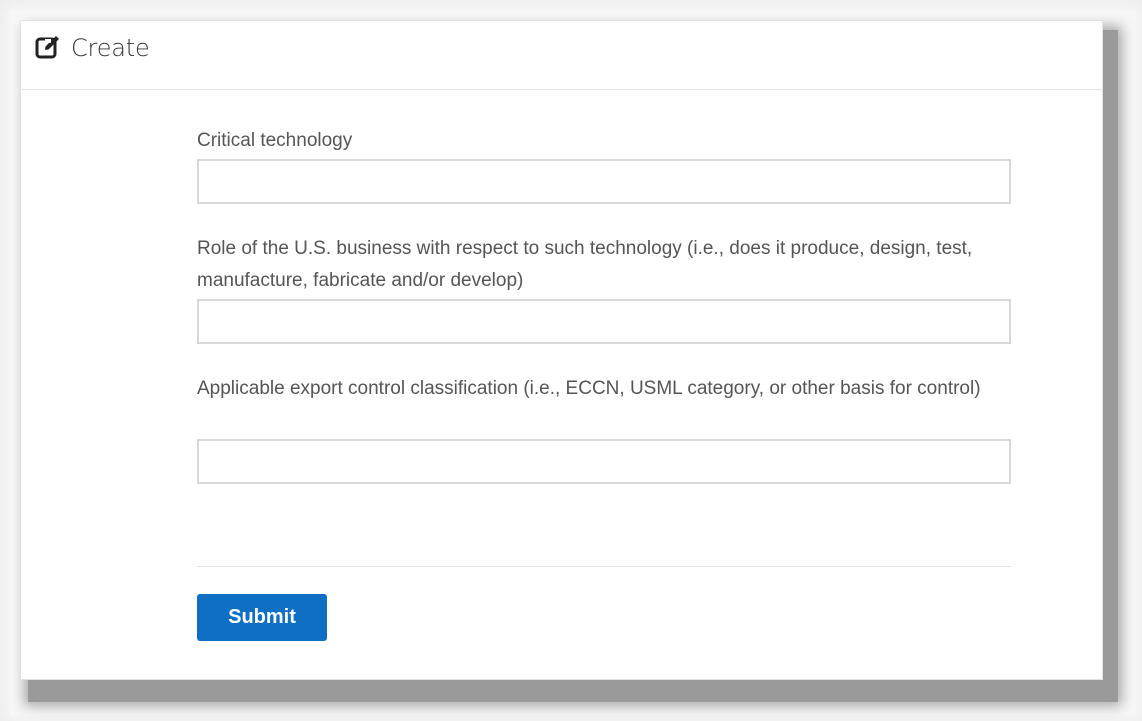  What do you see at coordinates (110, 48) in the screenshot?
I see `dialog-title: Create` at bounding box center [110, 48].